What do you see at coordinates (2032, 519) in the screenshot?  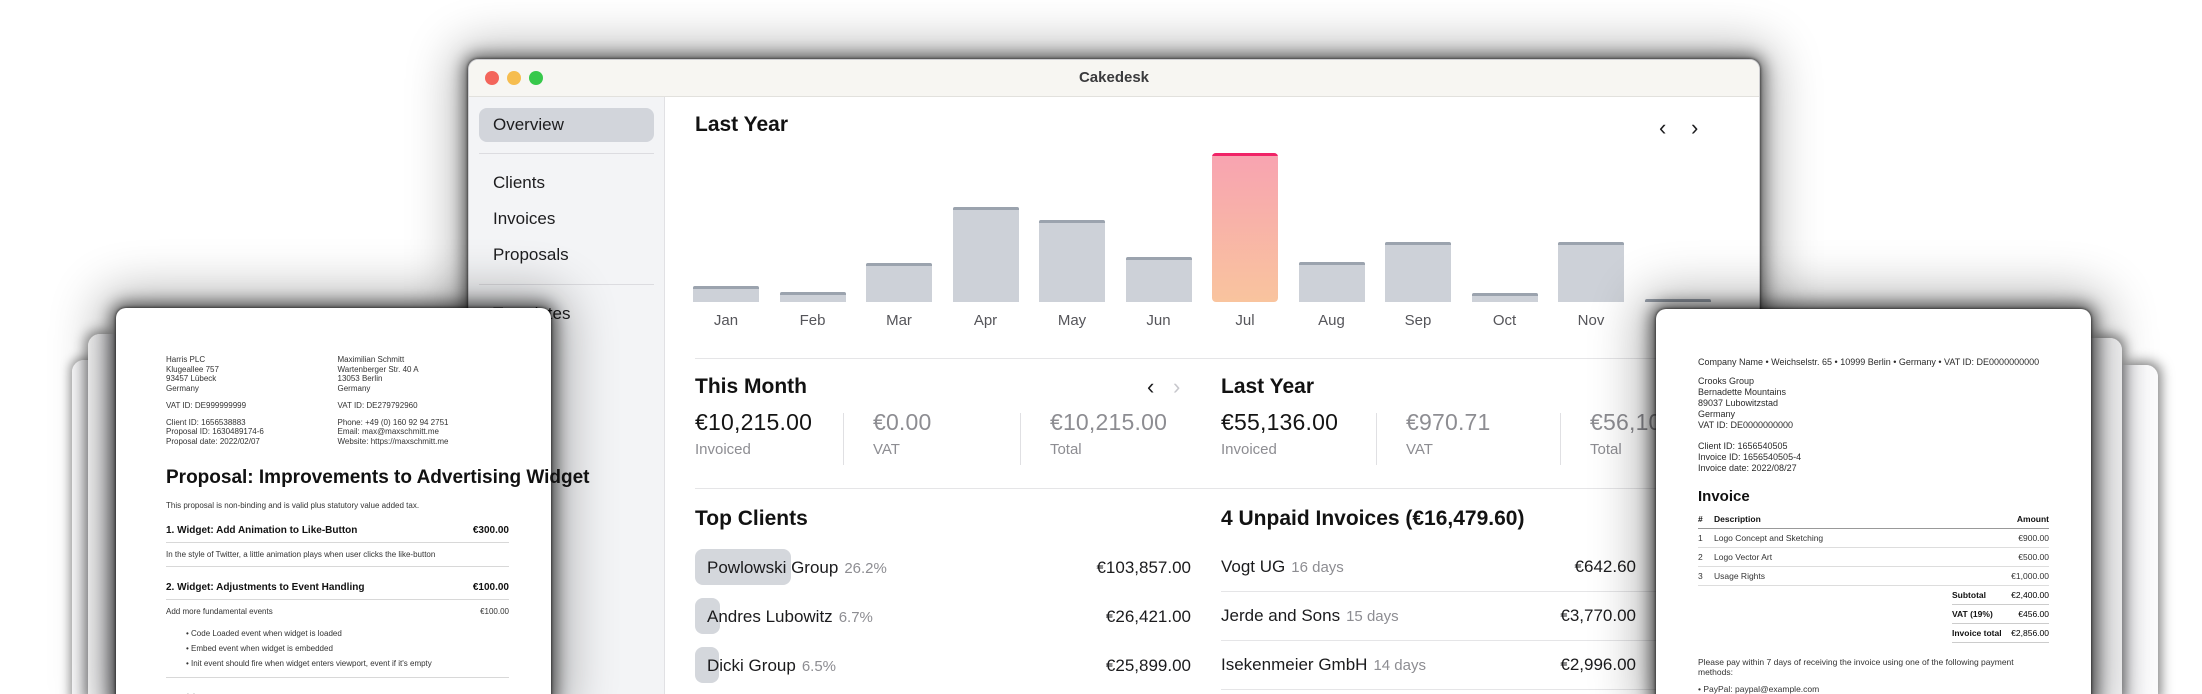 I see `invoice-col-amount: Amount` at bounding box center [2032, 519].